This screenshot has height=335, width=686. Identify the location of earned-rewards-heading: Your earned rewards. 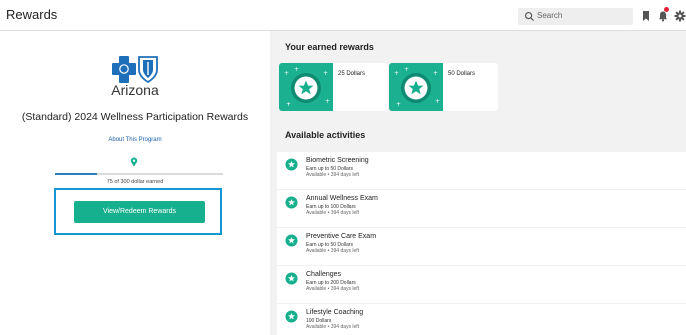
(329, 47).